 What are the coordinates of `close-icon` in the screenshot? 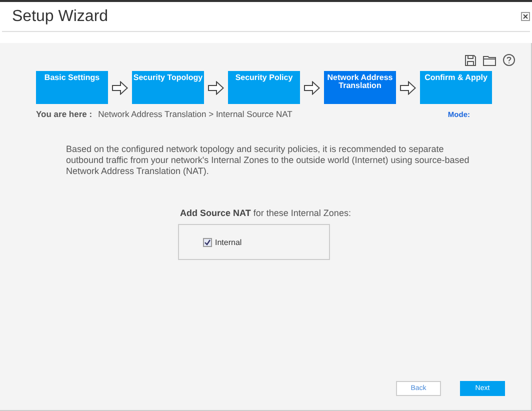 It's located at (525, 16).